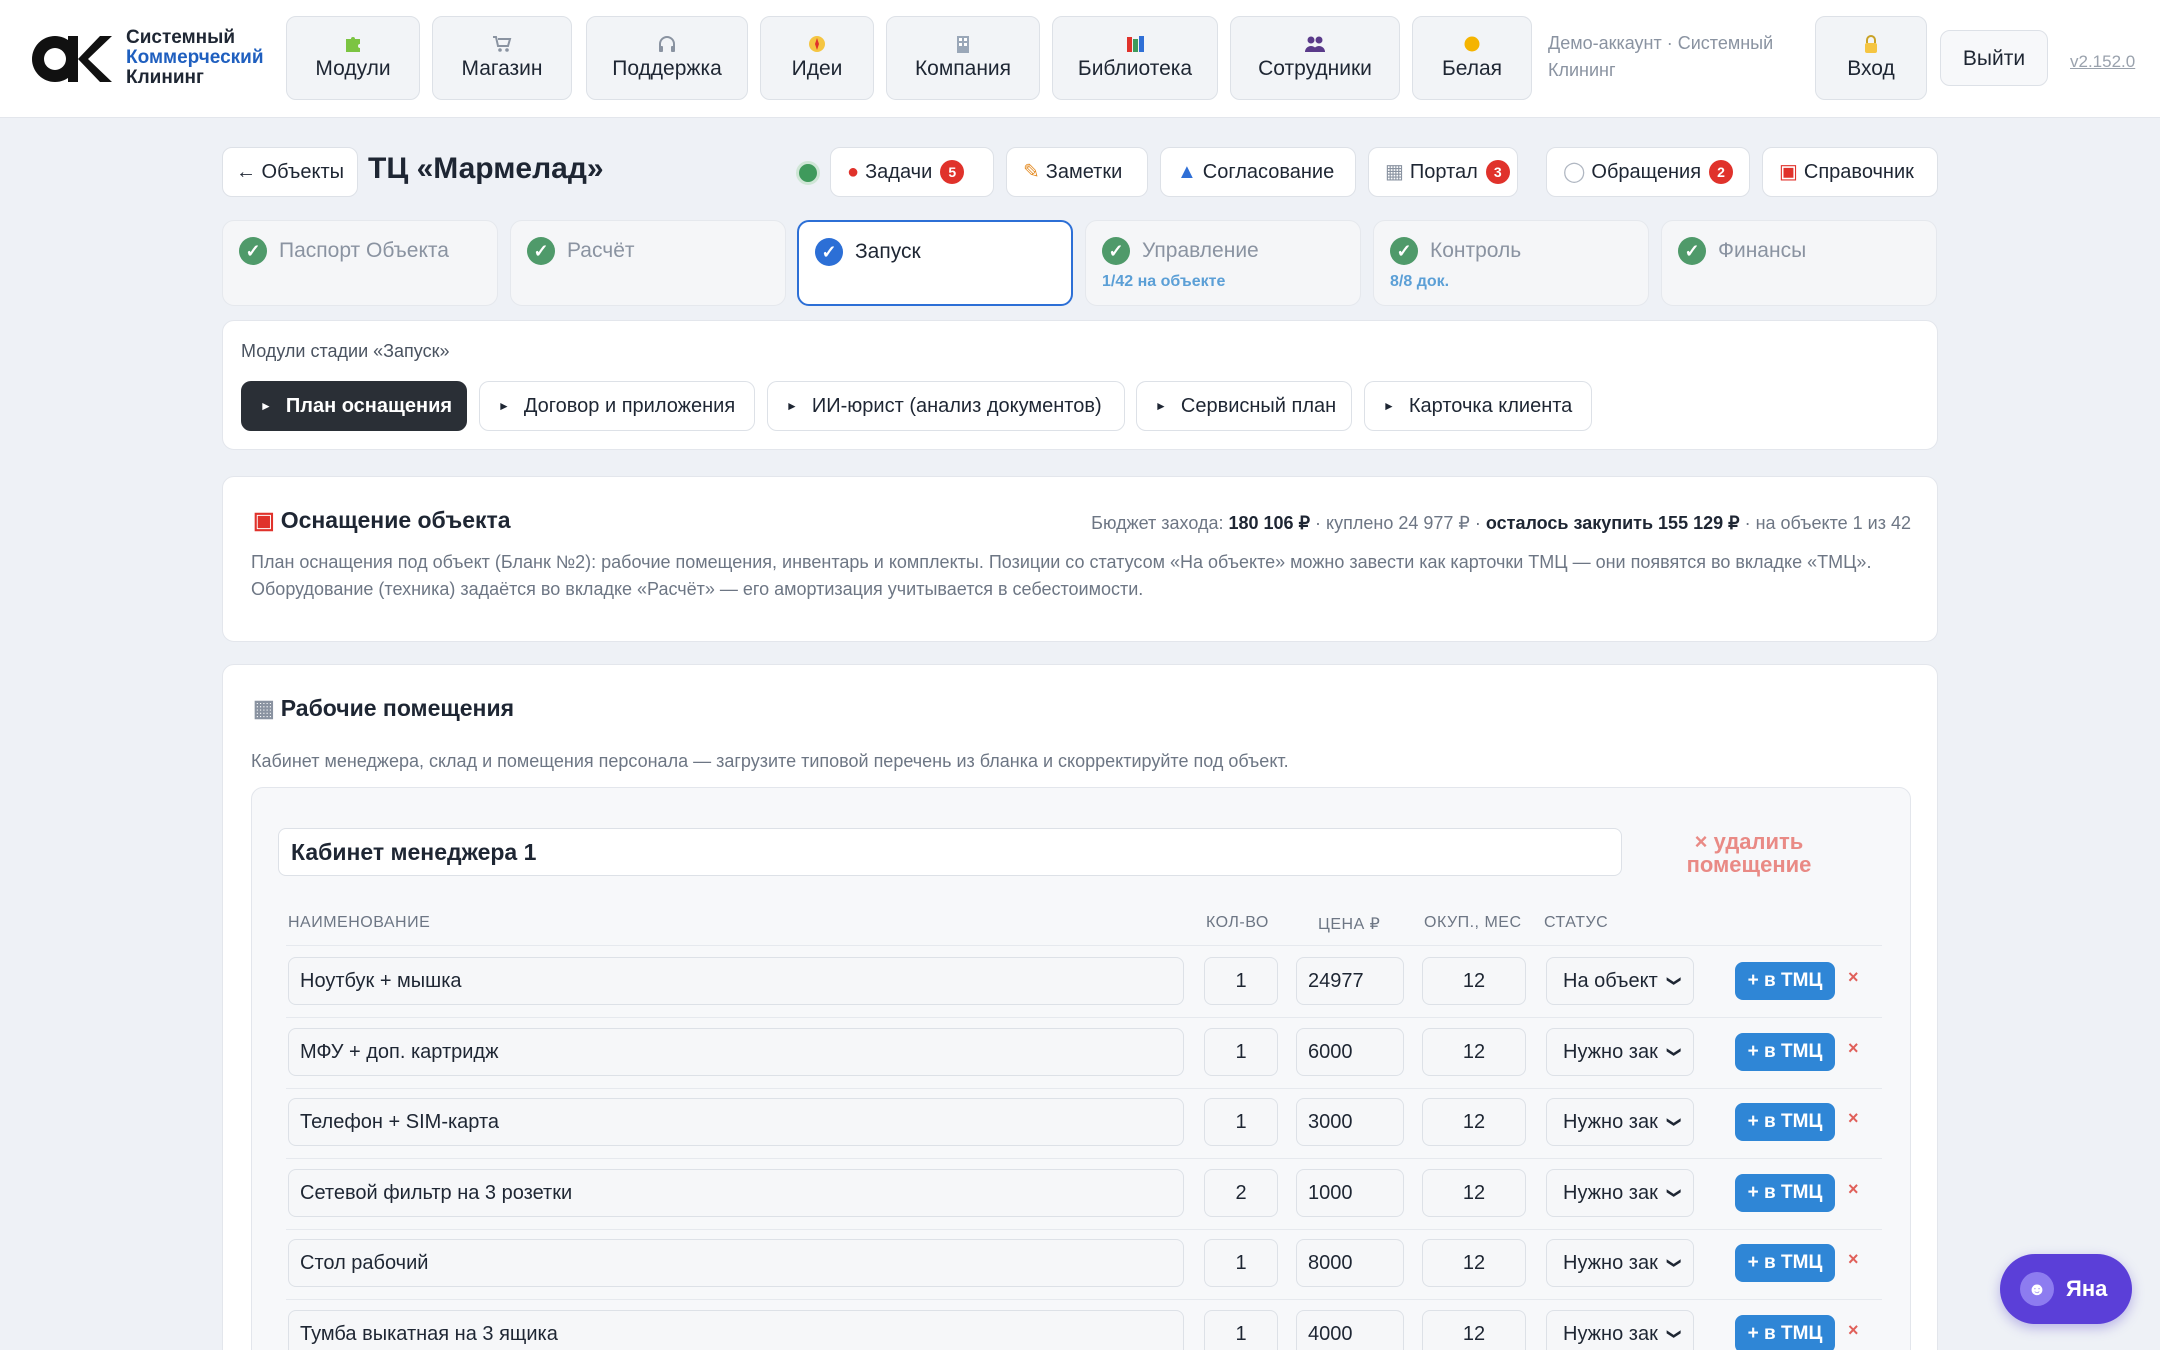 The height and width of the screenshot is (1350, 2160). What do you see at coordinates (853, 172) in the screenshot?
I see `pin-icon: ●` at bounding box center [853, 172].